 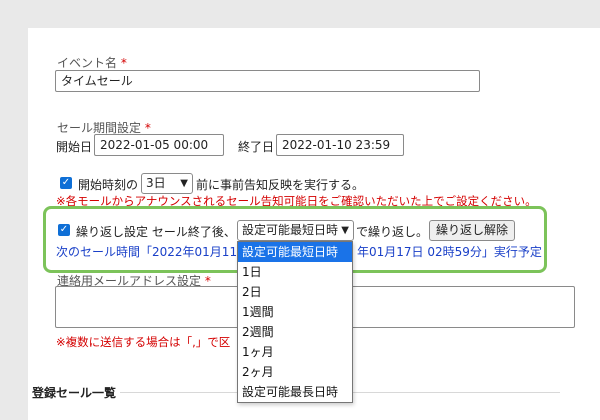 I want to click on pre-notice-checkbox: ✓, so click(x=66, y=183).